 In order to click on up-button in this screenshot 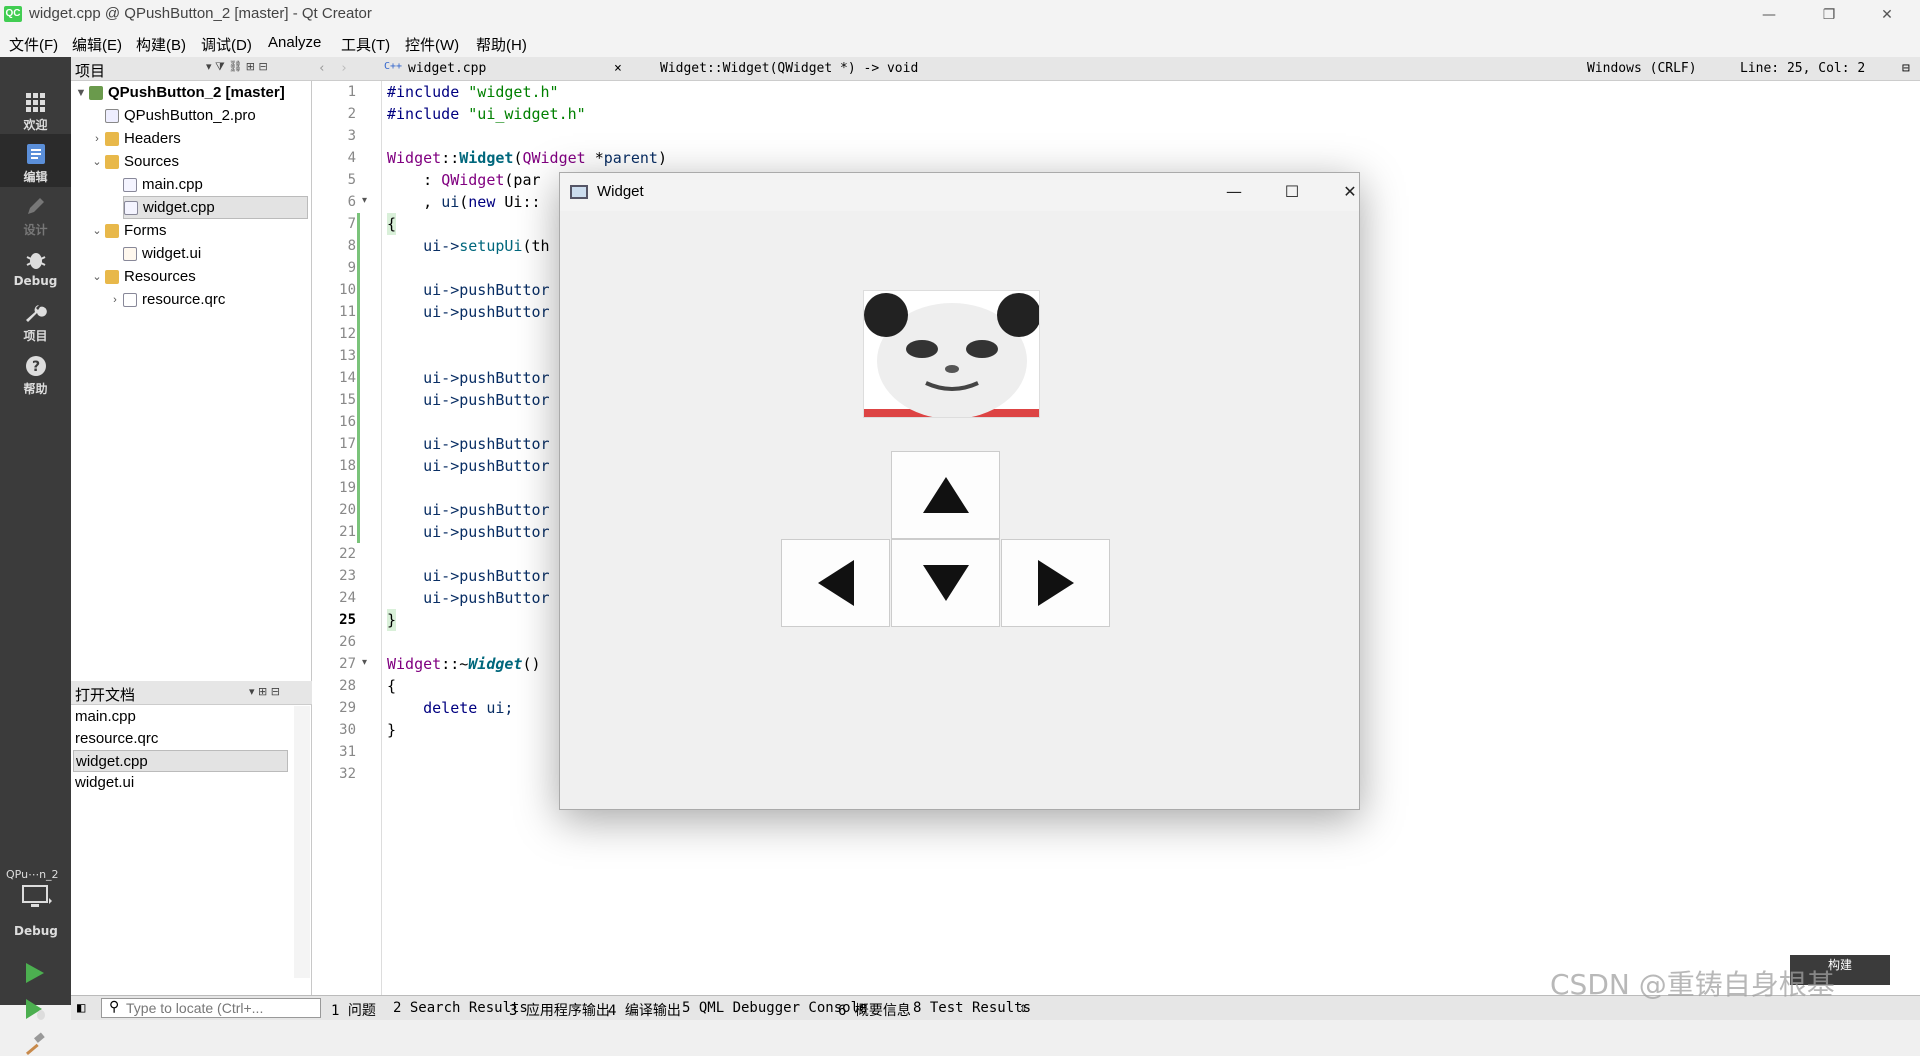, I will do `click(945, 495)`.